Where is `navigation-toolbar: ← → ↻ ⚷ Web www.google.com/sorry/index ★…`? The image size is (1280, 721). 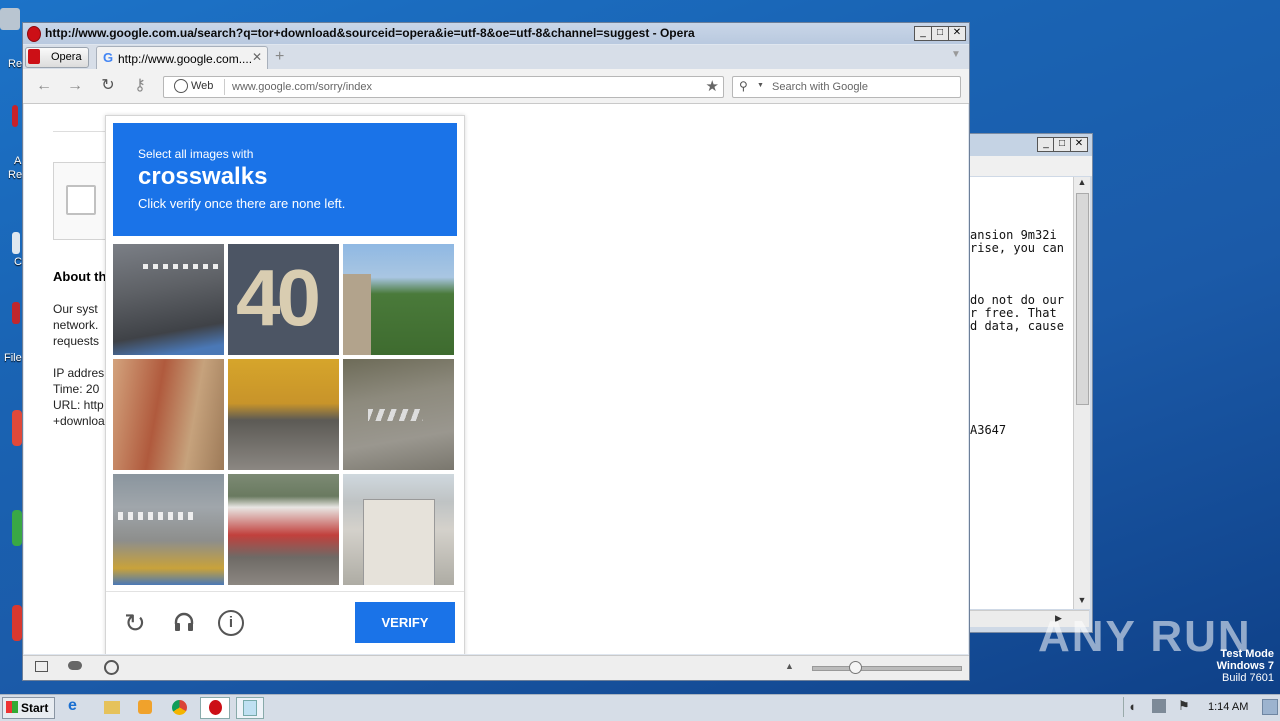
navigation-toolbar: ← → ↻ ⚷ Web www.google.com/sorry/index ★… is located at coordinates (496, 86).